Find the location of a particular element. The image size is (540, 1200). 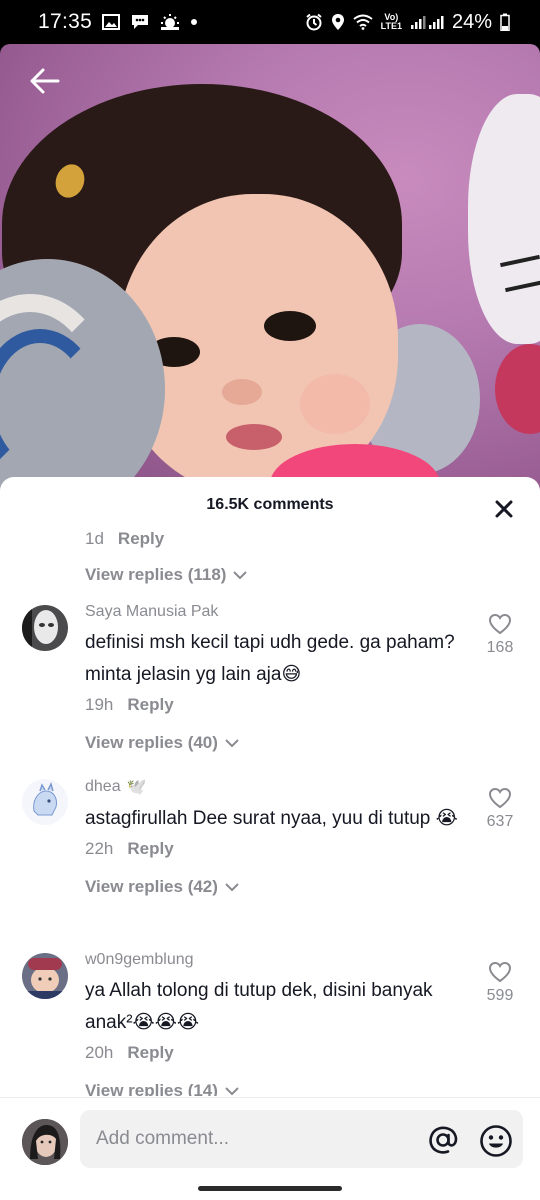

comments-count-title: 16.5K comments is located at coordinates (270, 504).